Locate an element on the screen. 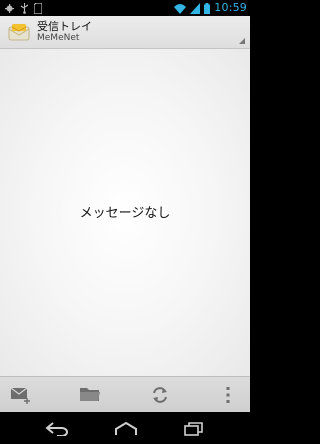  usb-debug-icon is located at coordinates (9, 8).